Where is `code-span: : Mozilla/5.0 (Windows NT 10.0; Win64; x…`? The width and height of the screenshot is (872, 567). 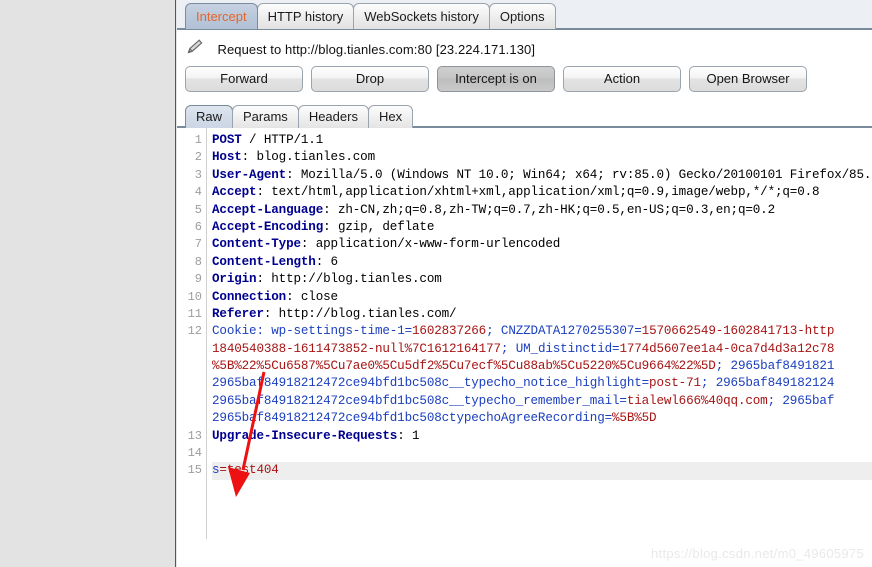 code-span: : Mozilla/5.0 (Windows NT 10.0; Win64; x… is located at coordinates (579, 174).